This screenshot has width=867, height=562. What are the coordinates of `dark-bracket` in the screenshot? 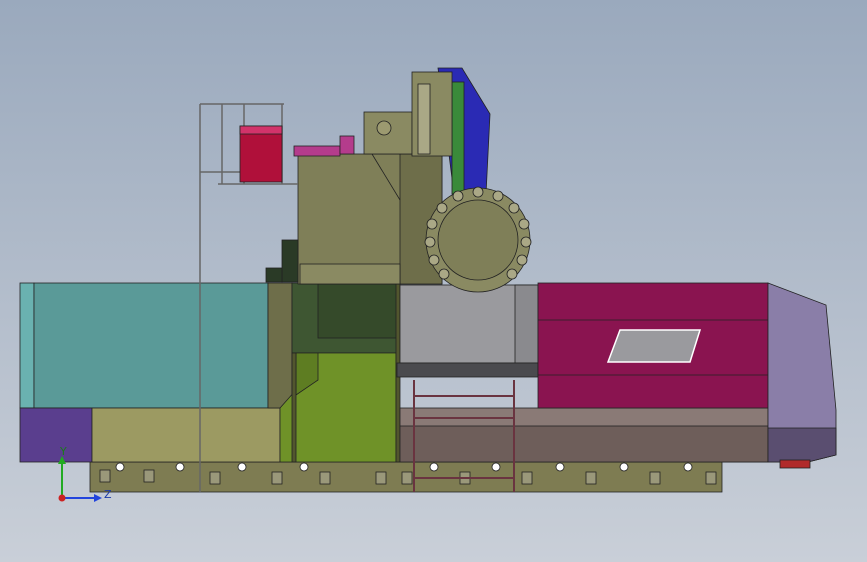 It's located at (290, 261).